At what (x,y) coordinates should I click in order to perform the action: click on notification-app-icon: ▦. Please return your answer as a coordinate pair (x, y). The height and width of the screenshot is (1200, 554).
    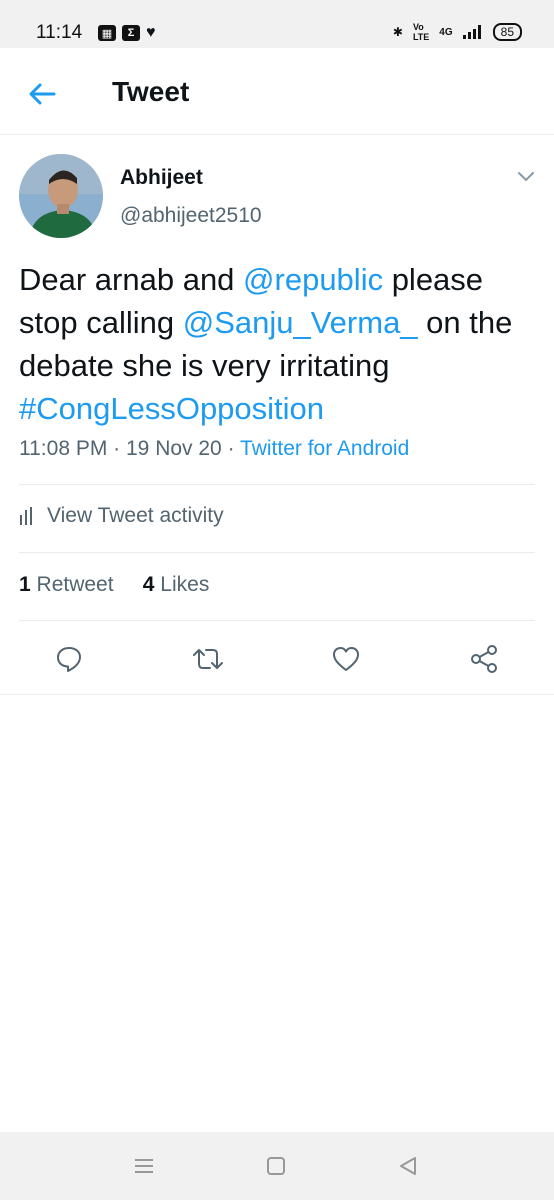
    Looking at the image, I should click on (107, 33).